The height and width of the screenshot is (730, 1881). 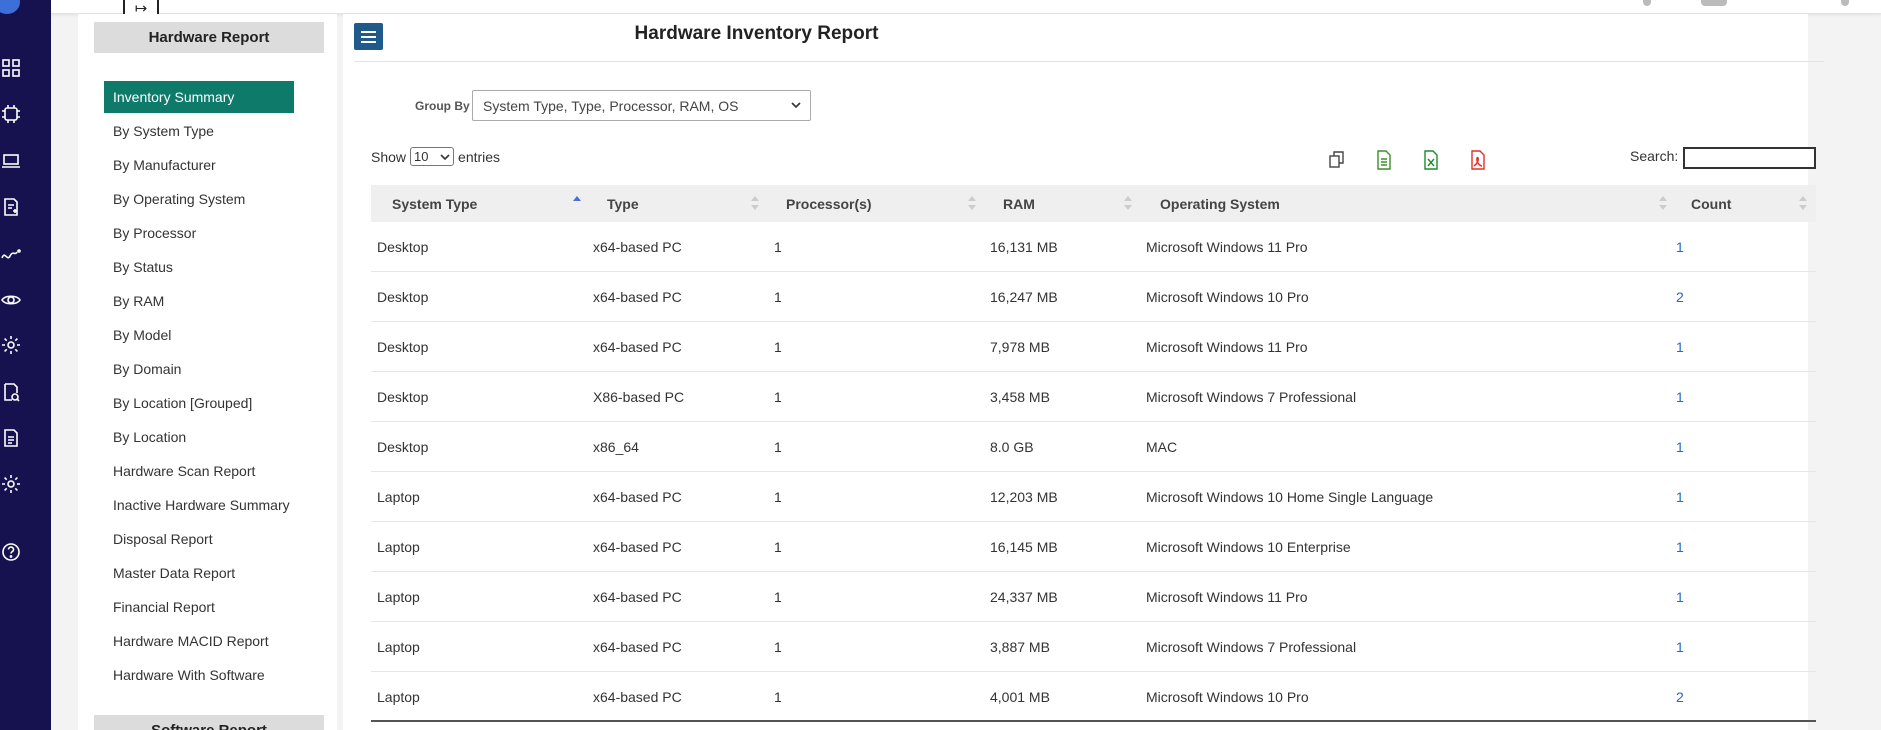 What do you see at coordinates (1024, 547) in the screenshot?
I see `cell-ram: 16,145 MB` at bounding box center [1024, 547].